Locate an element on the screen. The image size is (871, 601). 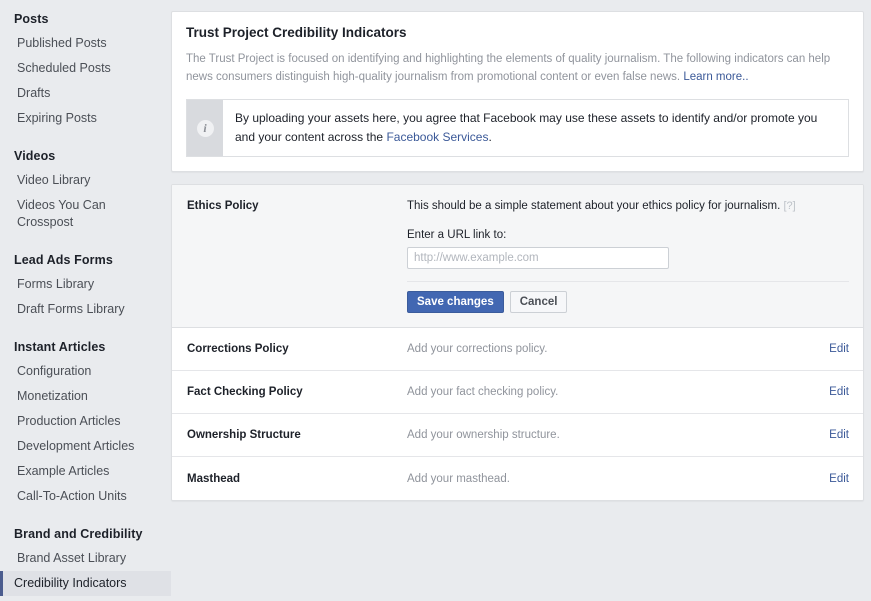
cancel-button: Cancel is located at coordinates (538, 302).